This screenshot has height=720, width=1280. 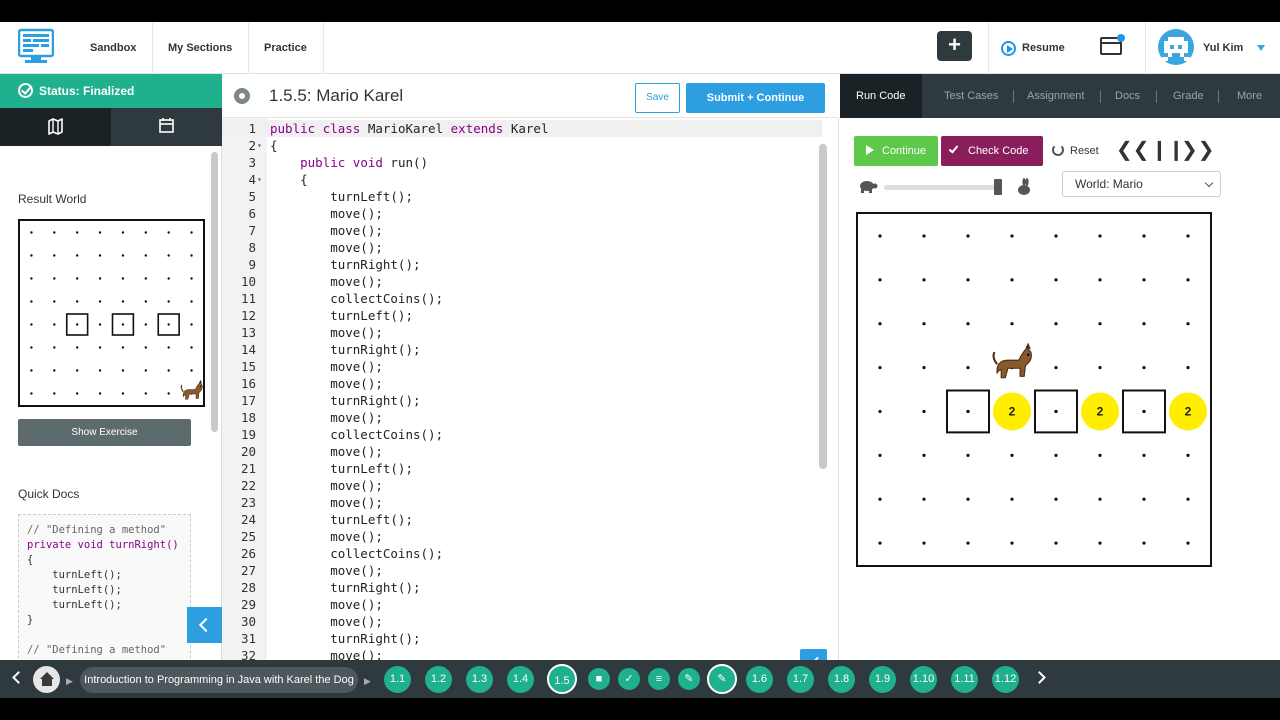 What do you see at coordinates (248, 536) in the screenshot?
I see `line-number: 25` at bounding box center [248, 536].